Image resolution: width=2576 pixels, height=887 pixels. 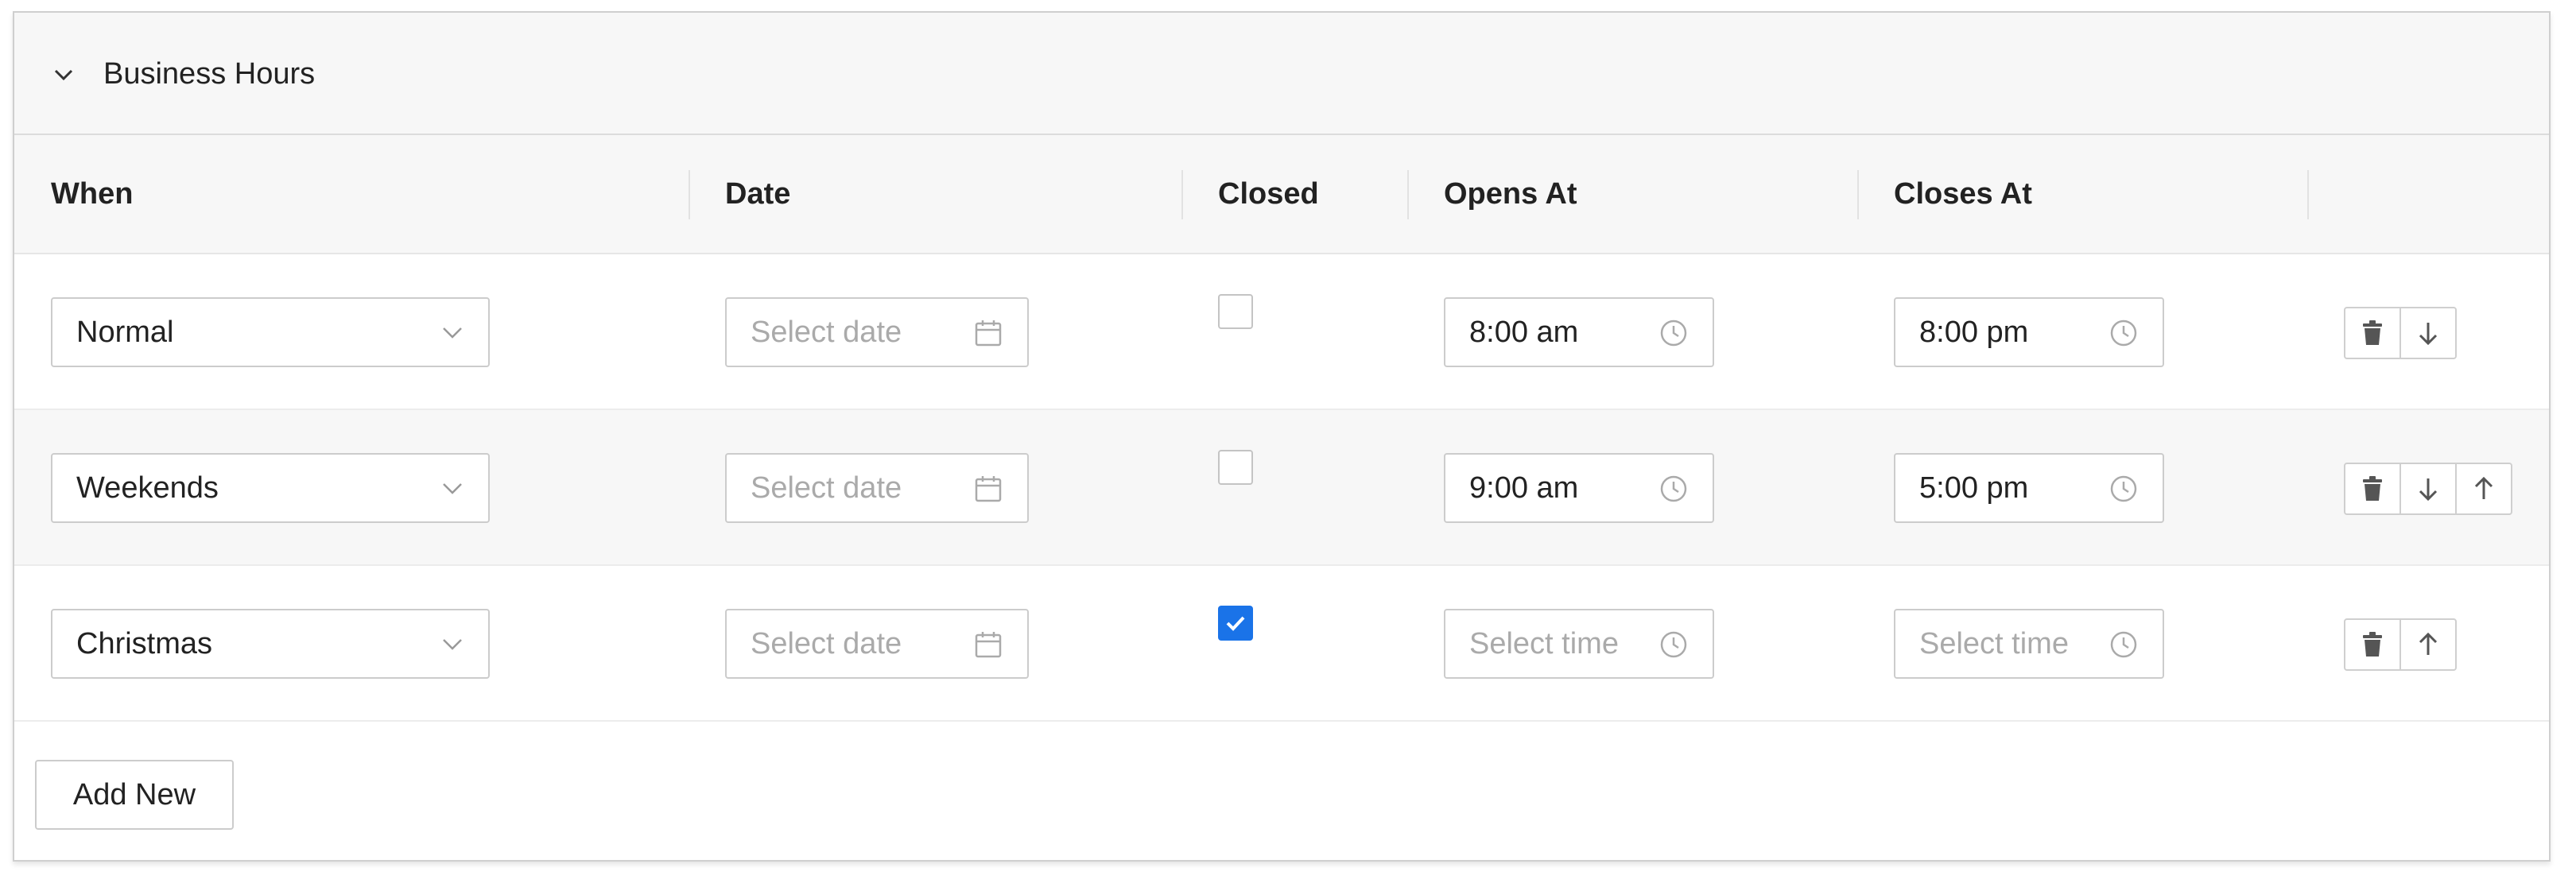 What do you see at coordinates (271, 488) in the screenshot?
I see `when-select: Weekends` at bounding box center [271, 488].